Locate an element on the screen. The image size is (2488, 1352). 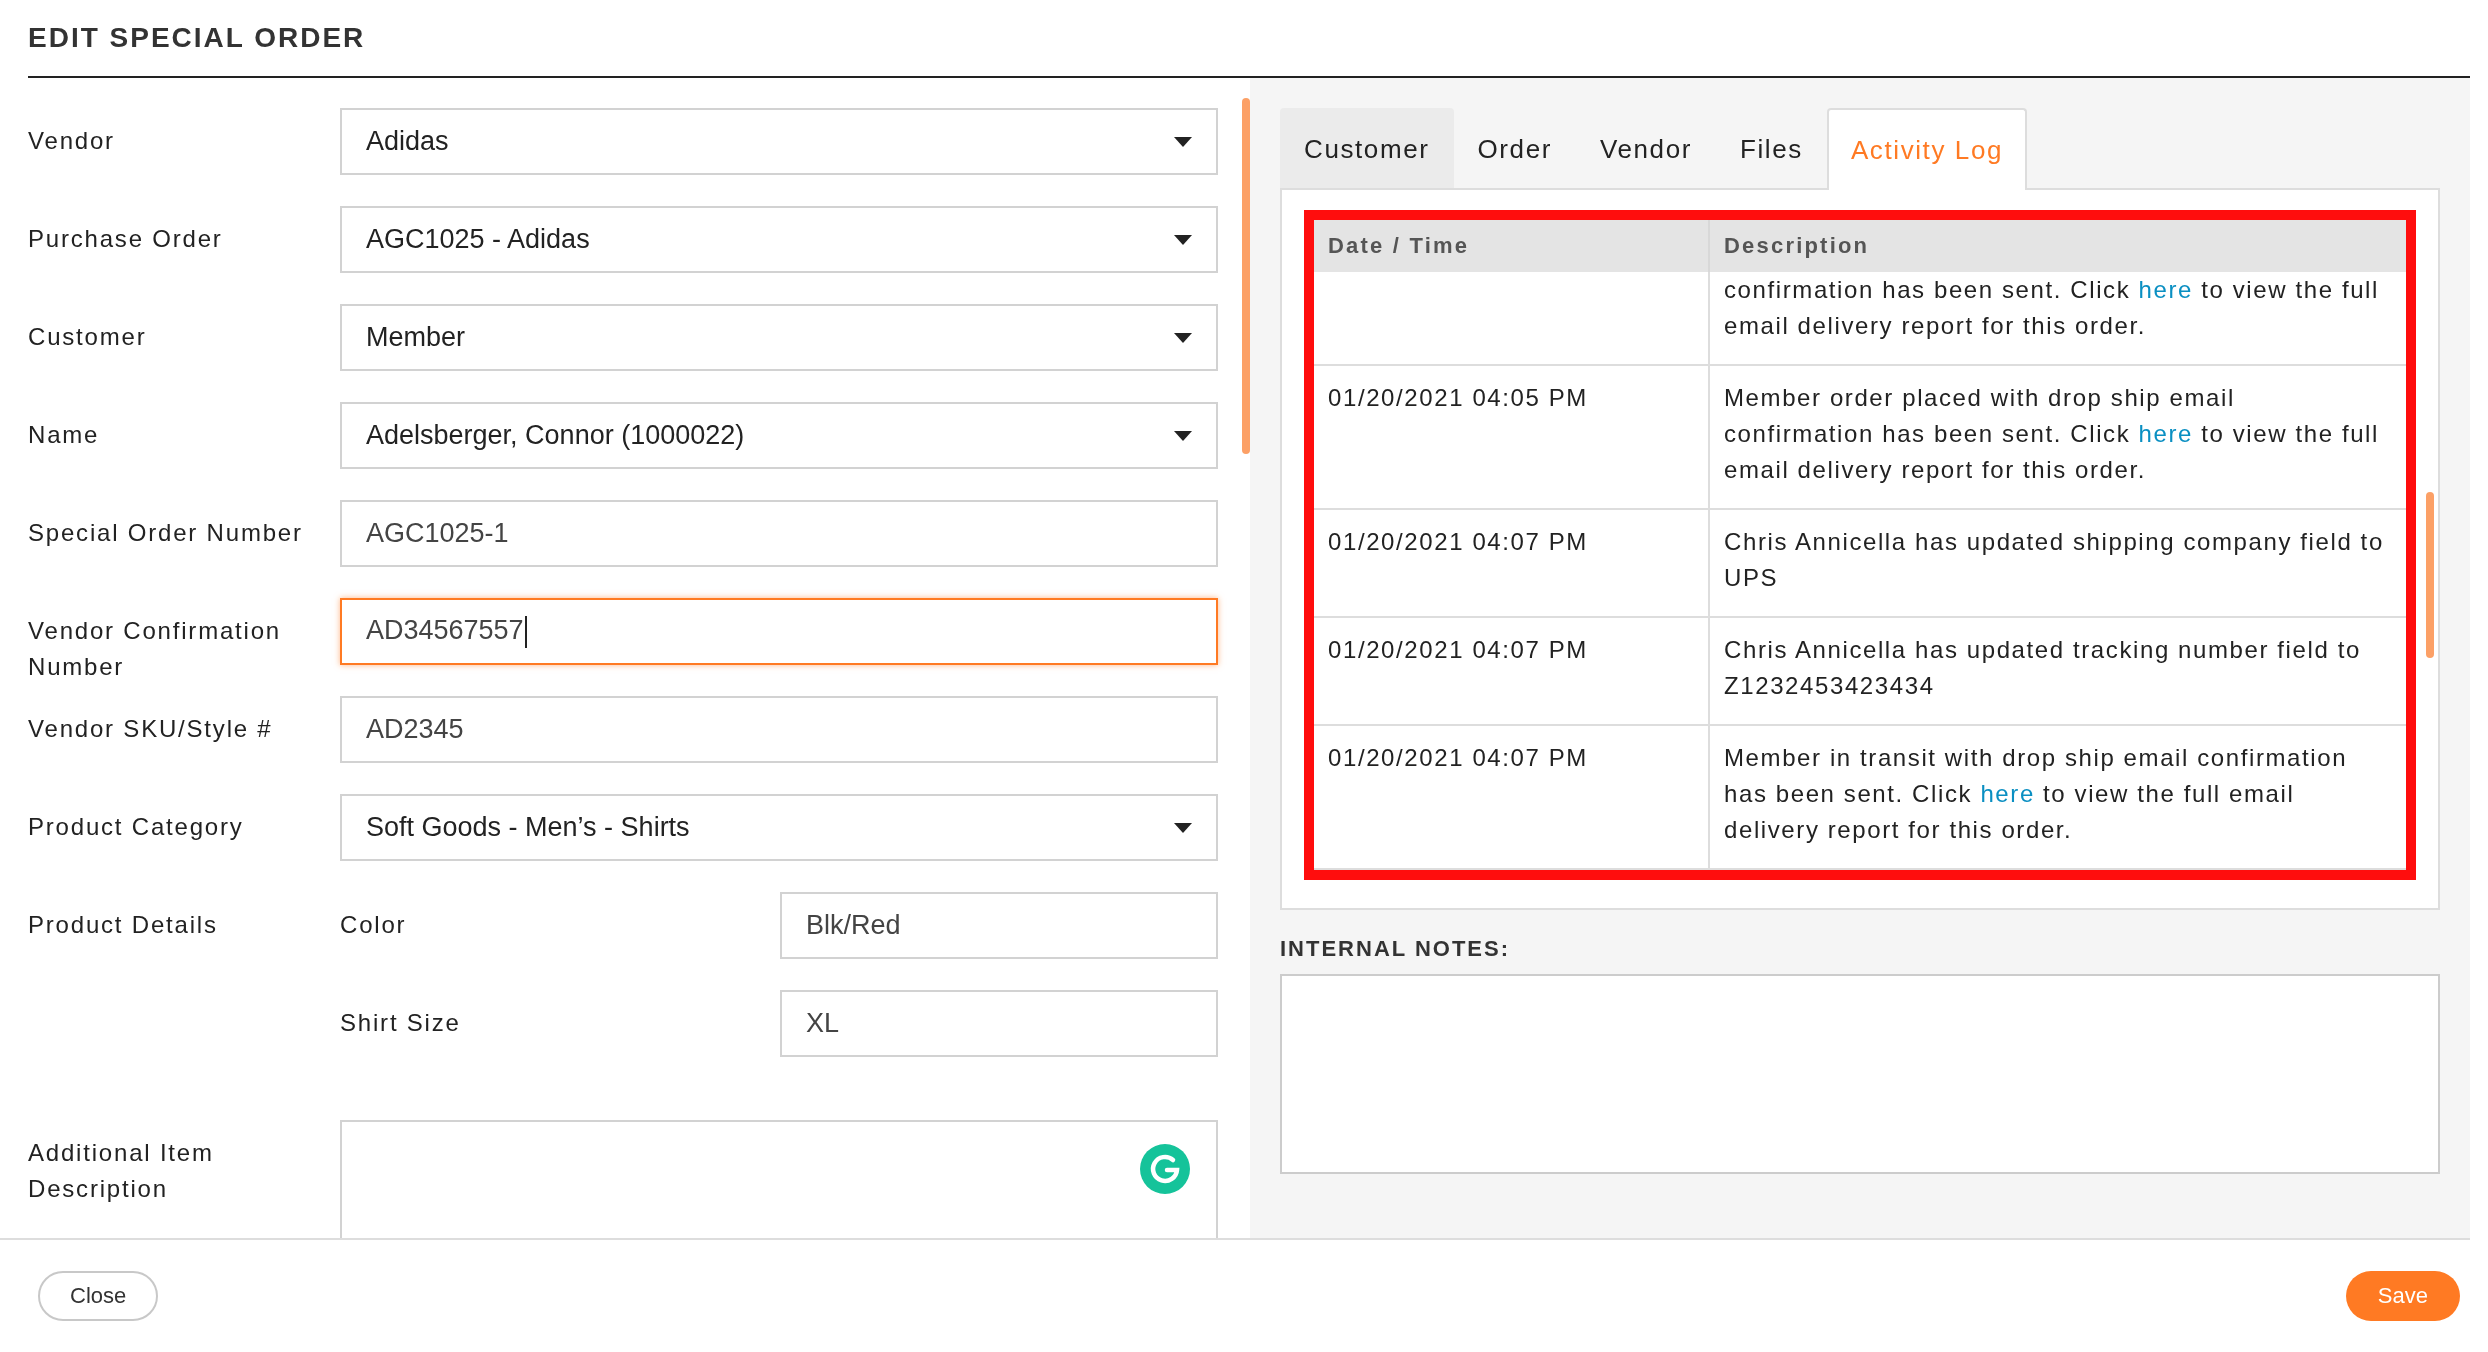
text-area is located at coordinates (779, 1179).